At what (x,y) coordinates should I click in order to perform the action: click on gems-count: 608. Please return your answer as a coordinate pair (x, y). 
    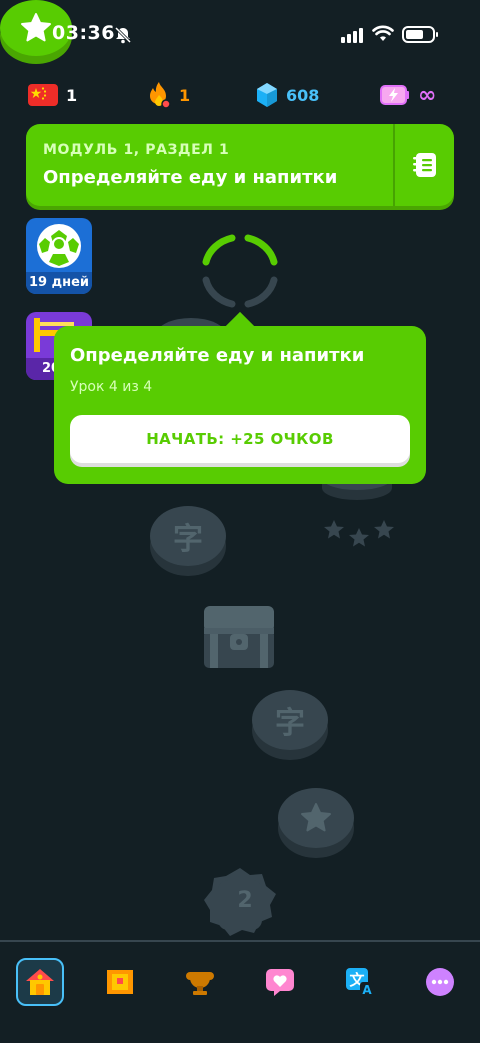
    Looking at the image, I should click on (303, 95).